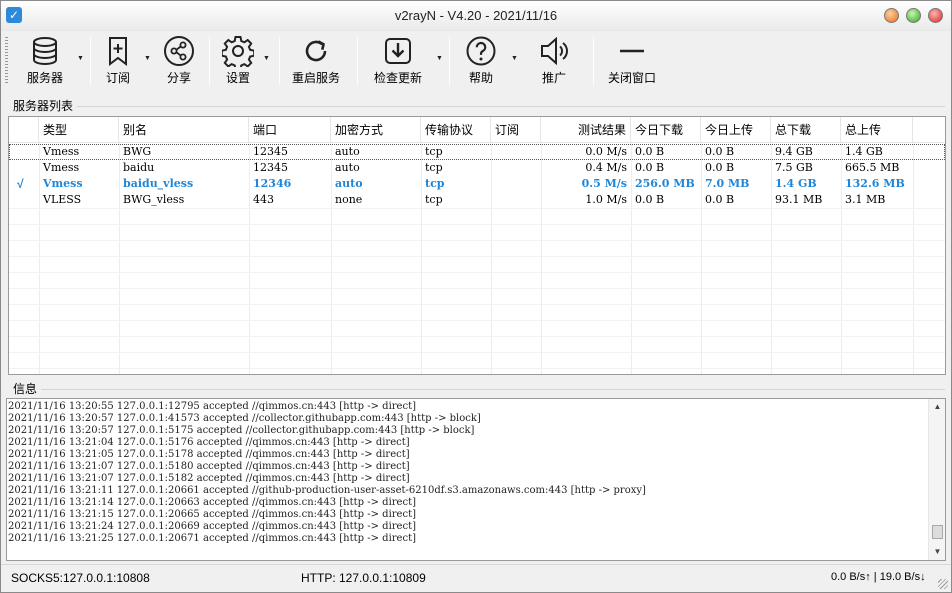  Describe the element at coordinates (806, 130) in the screenshot. I see `column-header-total-down: 总下载` at that location.